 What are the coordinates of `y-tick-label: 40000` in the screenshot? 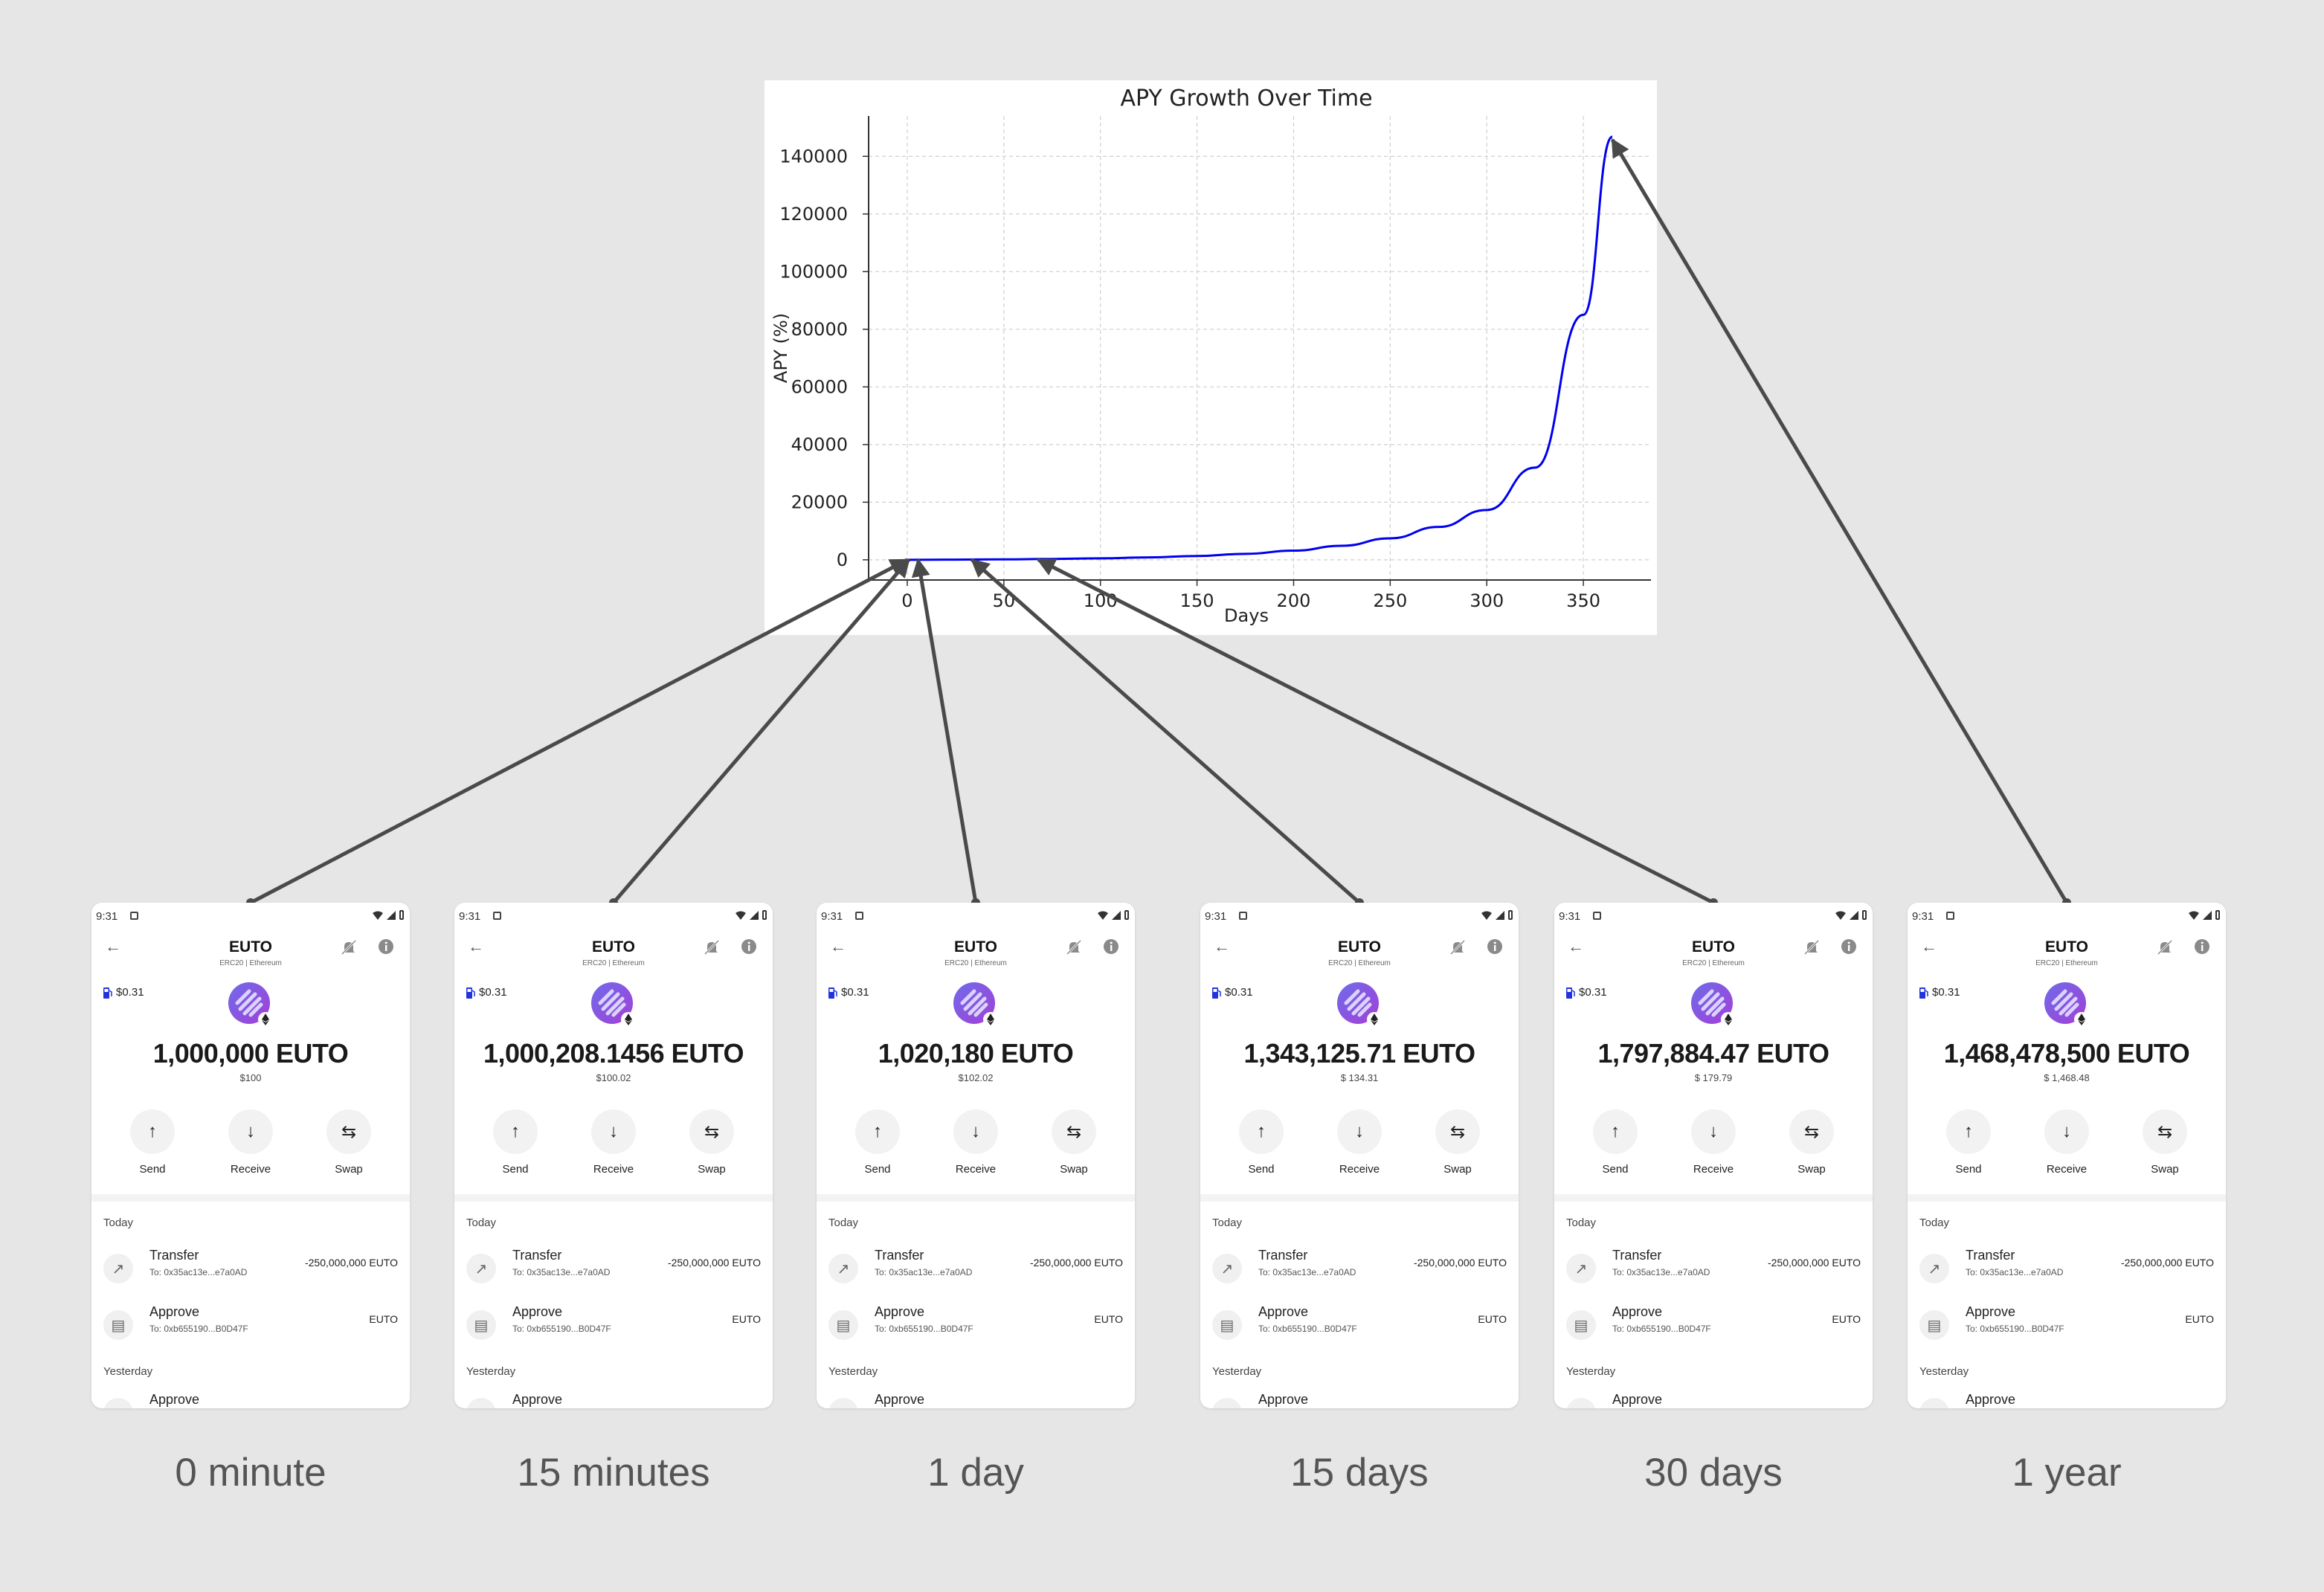 It's located at (820, 445).